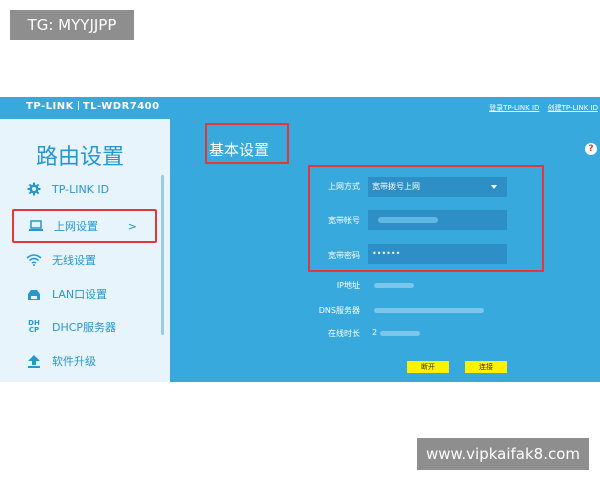 This screenshot has width=600, height=480. Describe the element at coordinates (344, 333) in the screenshot. I see `online-duration-label: 在线时长` at that location.